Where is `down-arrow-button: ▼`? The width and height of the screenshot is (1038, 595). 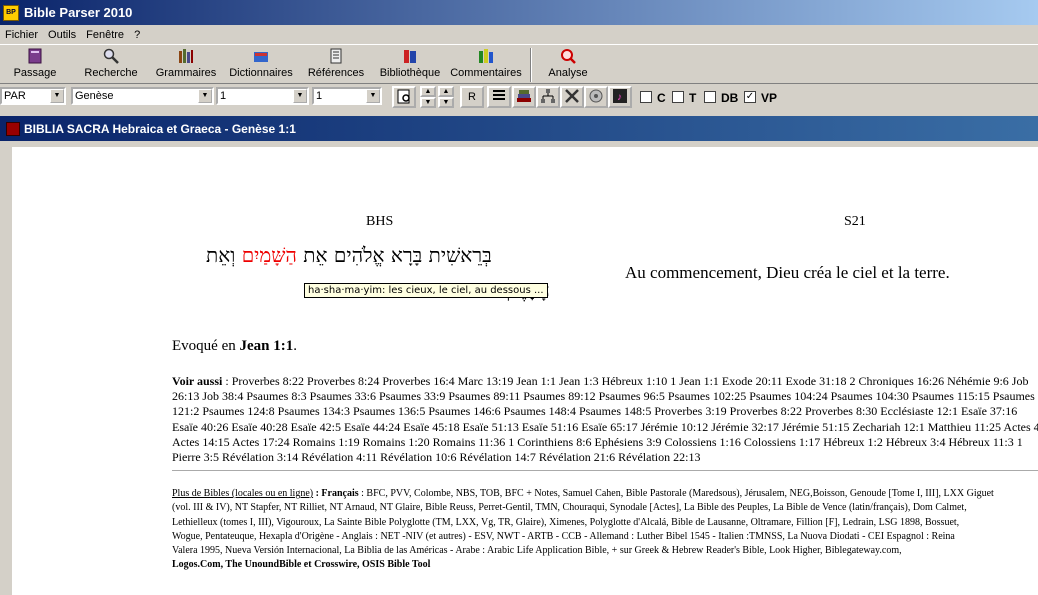 down-arrow-button: ▼ is located at coordinates (428, 102).